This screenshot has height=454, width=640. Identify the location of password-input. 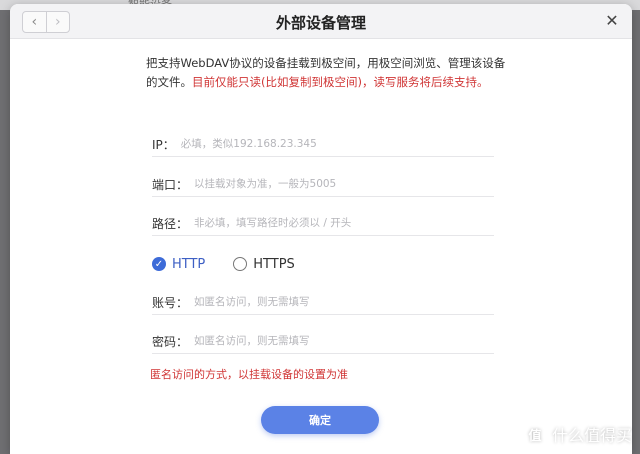
(341, 341).